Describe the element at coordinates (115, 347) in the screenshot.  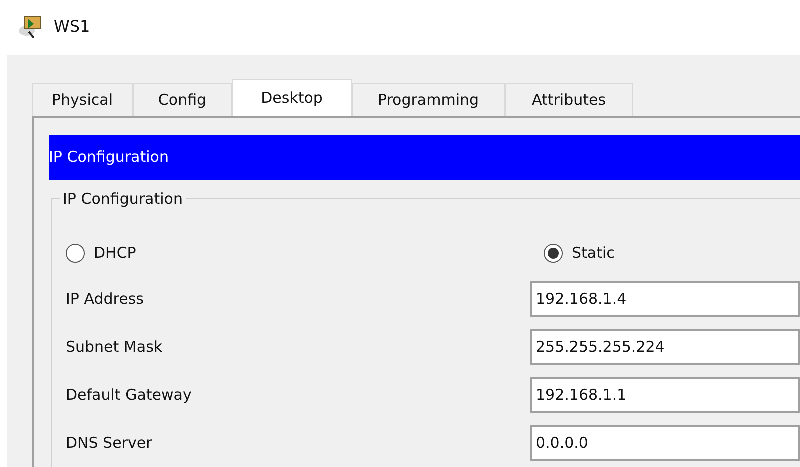
I see `field-label: Subnet Mask` at that location.